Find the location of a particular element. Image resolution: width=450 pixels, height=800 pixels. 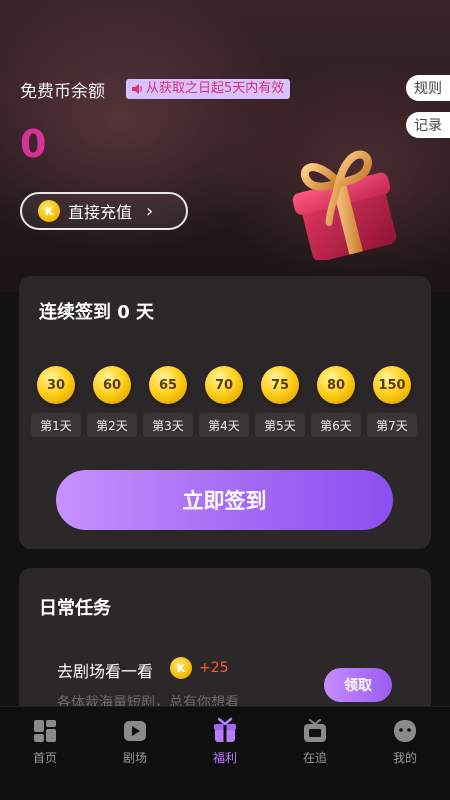

task-reward: +25 is located at coordinates (214, 668).